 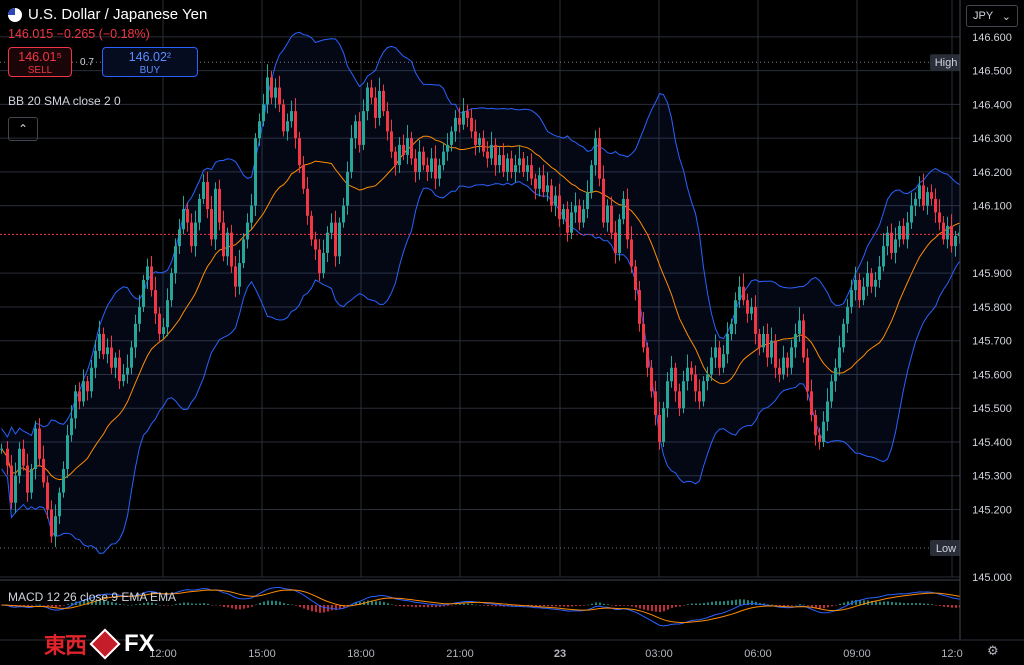 I want to click on broker-logo: 東西 FX, so click(x=99, y=644).